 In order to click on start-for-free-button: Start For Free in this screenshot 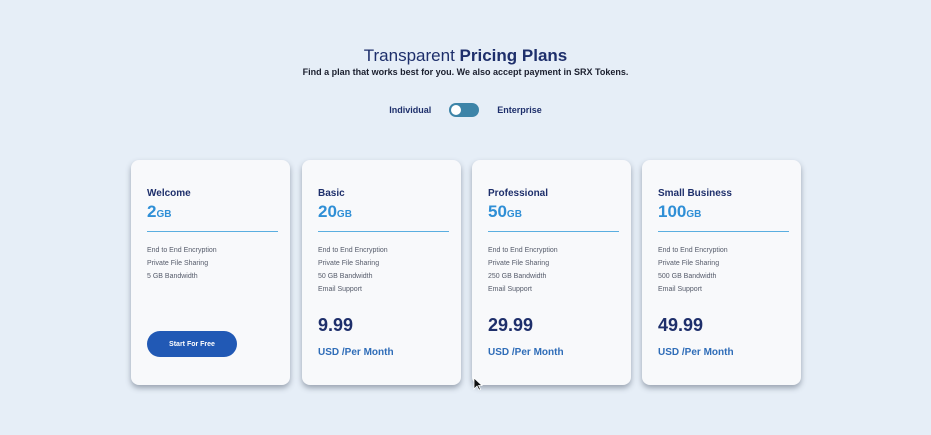, I will do `click(192, 344)`.